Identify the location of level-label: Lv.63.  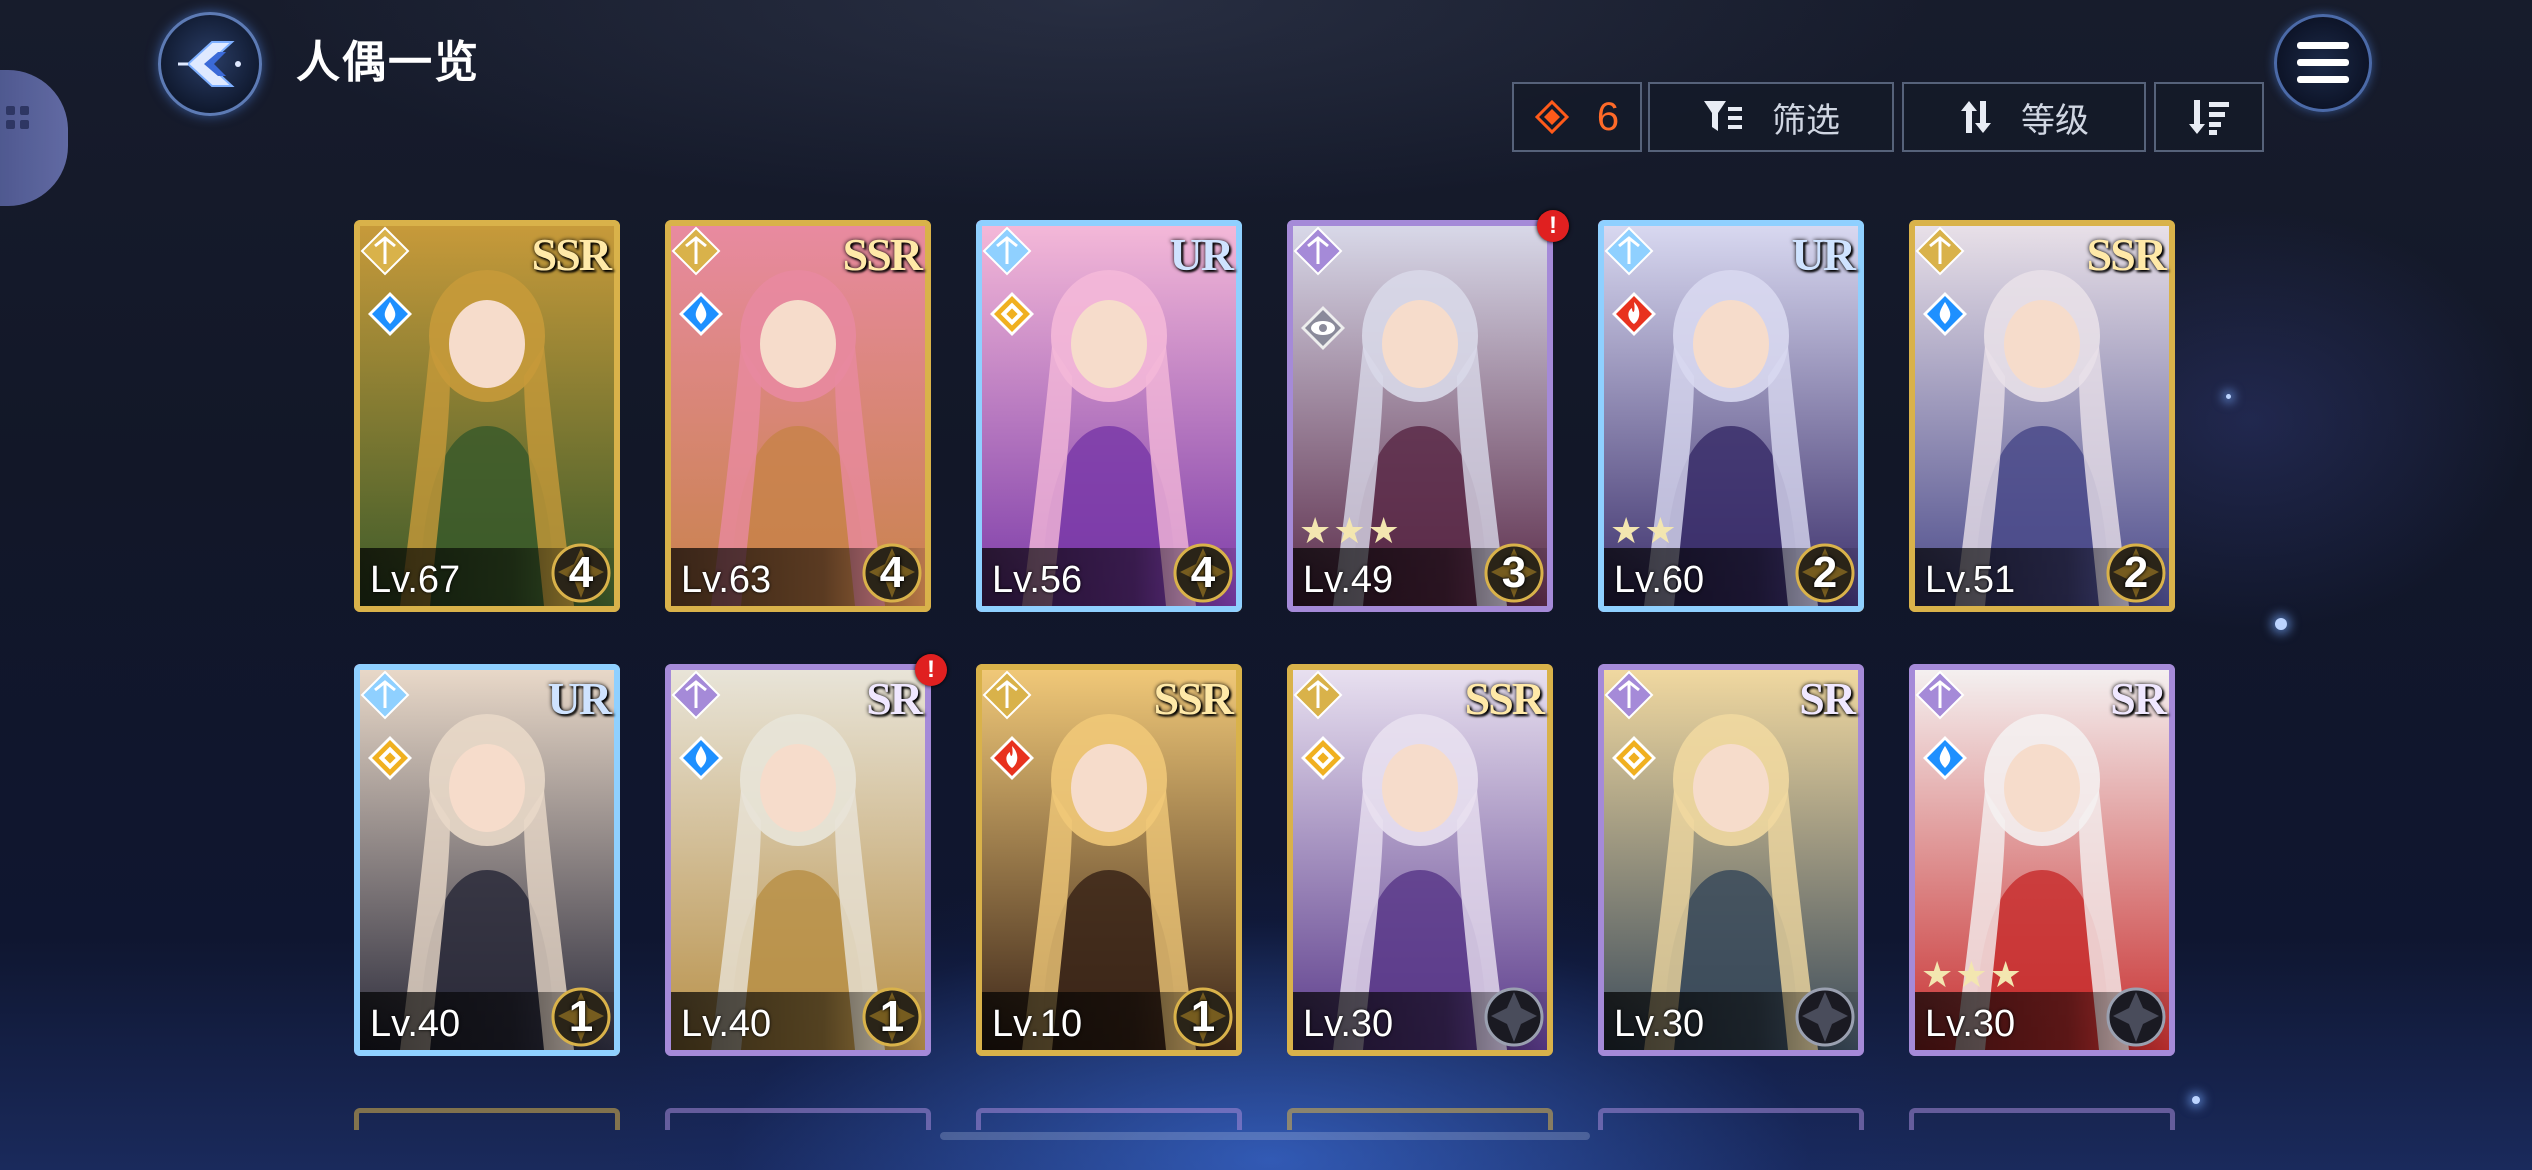
(726, 580).